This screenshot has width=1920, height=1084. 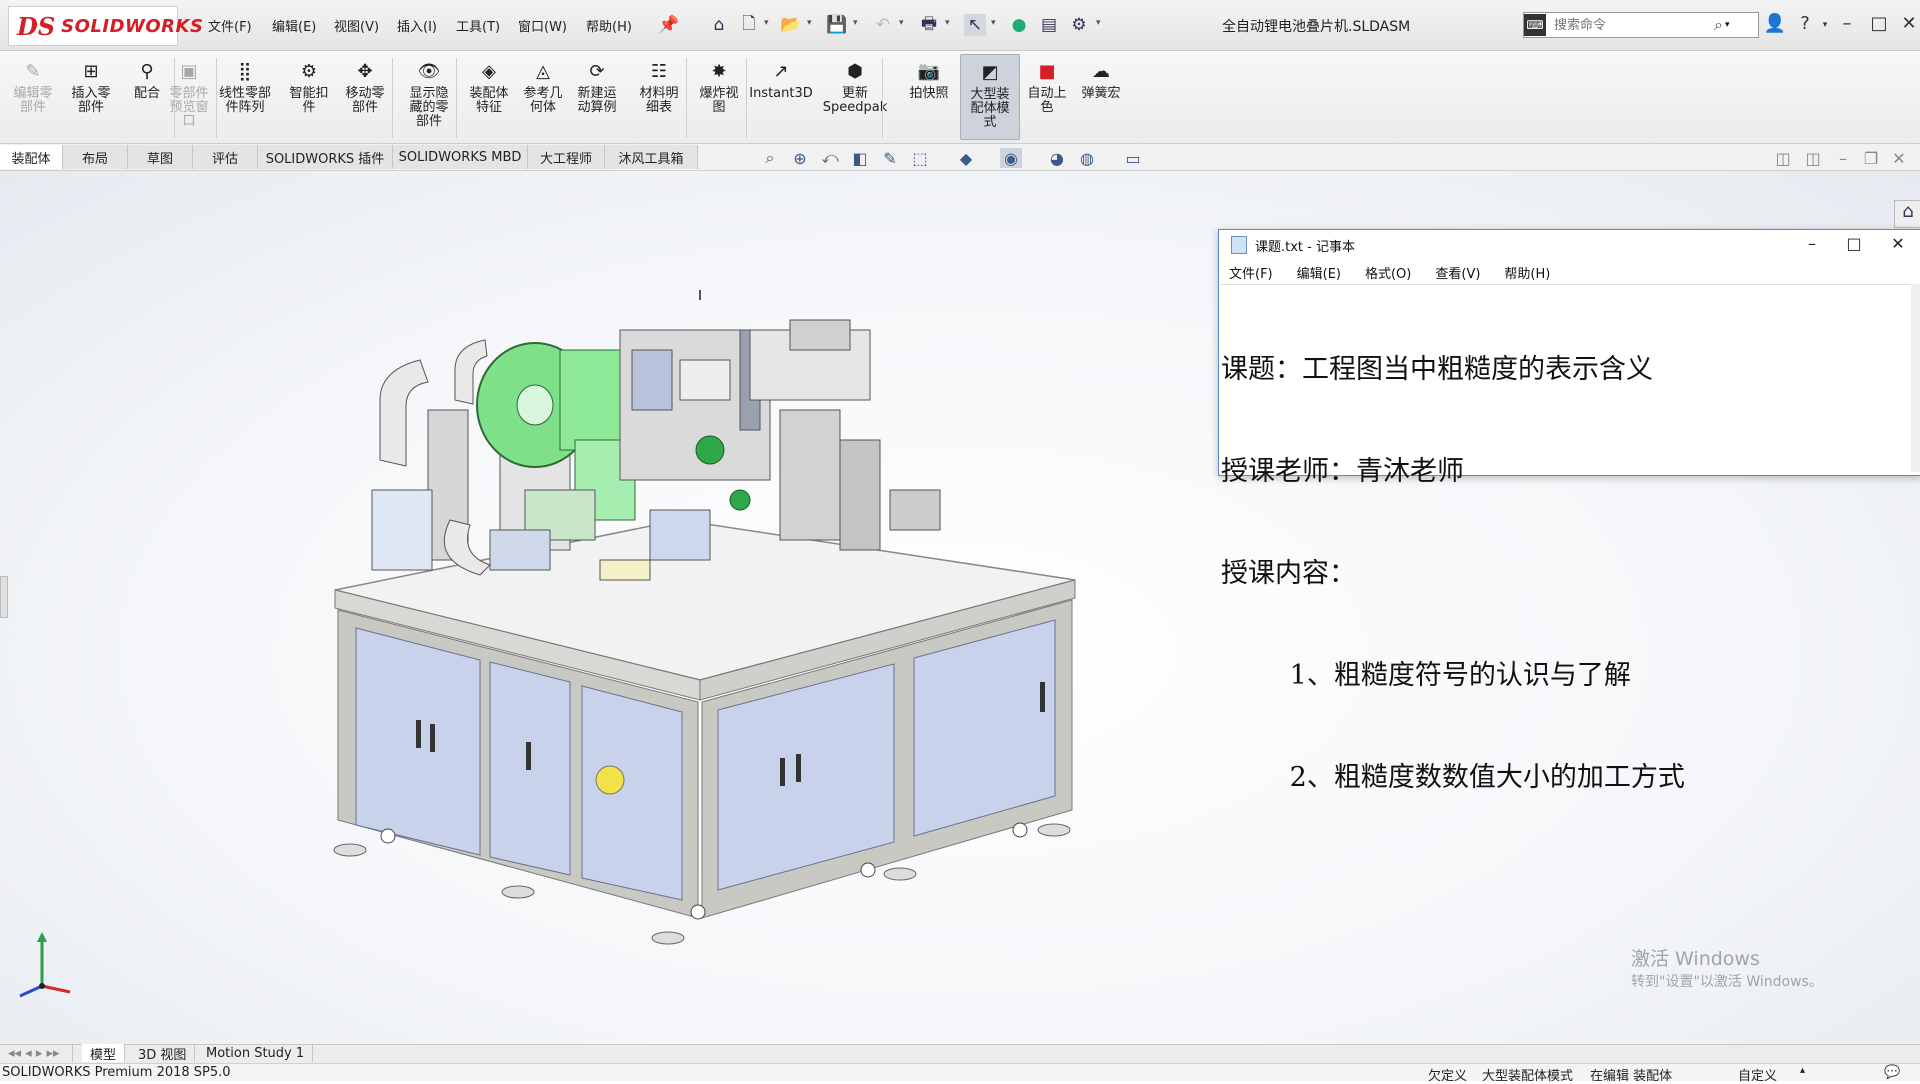 What do you see at coordinates (36, 1053) in the screenshot?
I see `tab-scroll-arrows: ◂◂ ◂ ▸ ▸▸` at bounding box center [36, 1053].